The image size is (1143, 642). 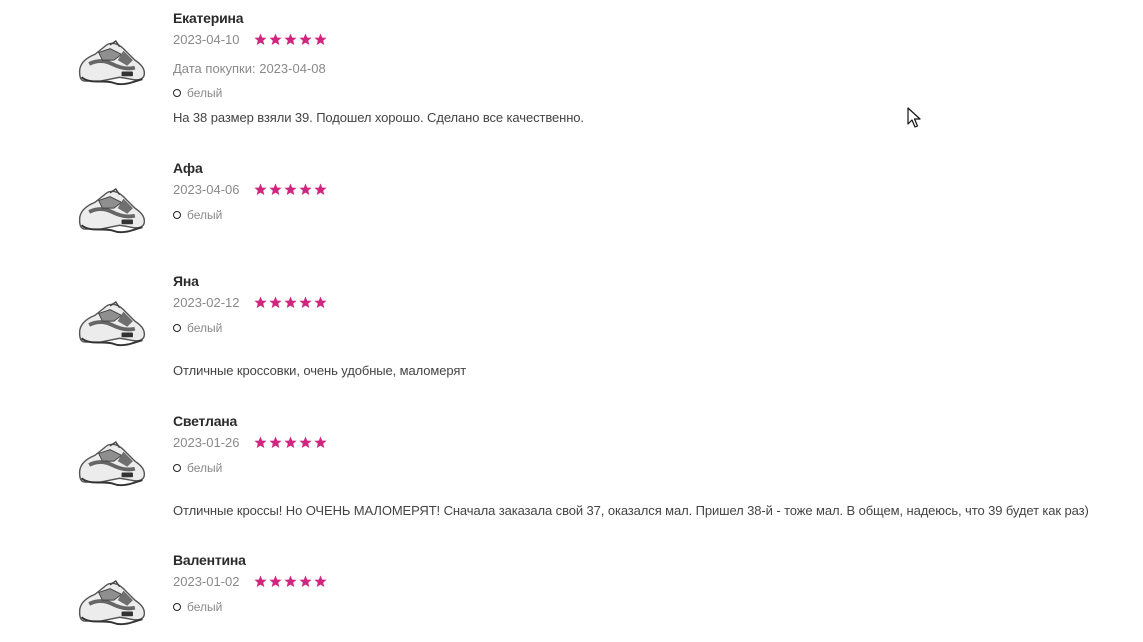 I want to click on reviewer-name: Светлана, so click(x=205, y=421).